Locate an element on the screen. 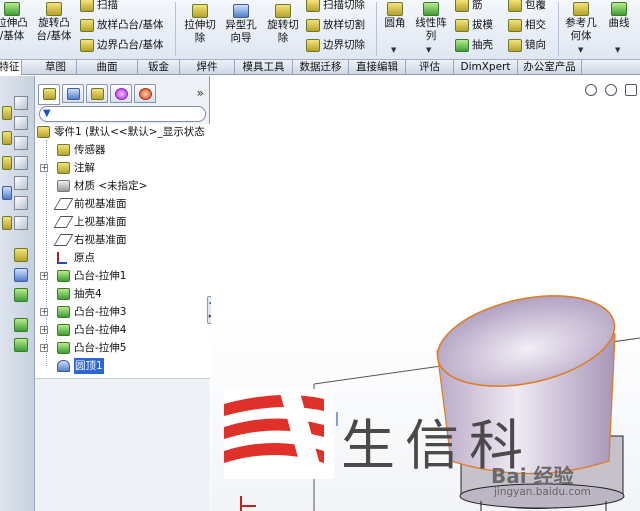  tree-item-label: 上视基准面 is located at coordinates (100, 222).